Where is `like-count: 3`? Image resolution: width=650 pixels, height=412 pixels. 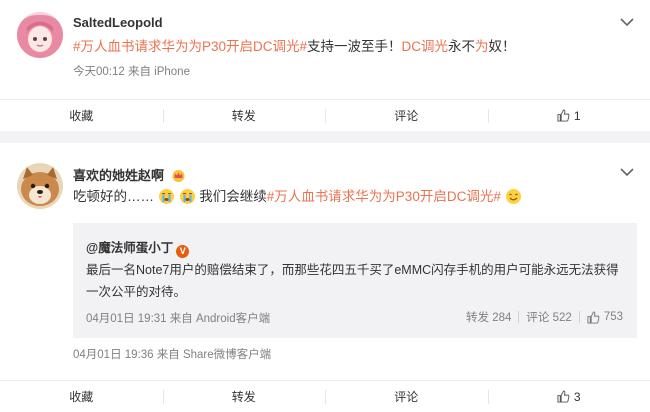 like-count: 3 is located at coordinates (577, 396).